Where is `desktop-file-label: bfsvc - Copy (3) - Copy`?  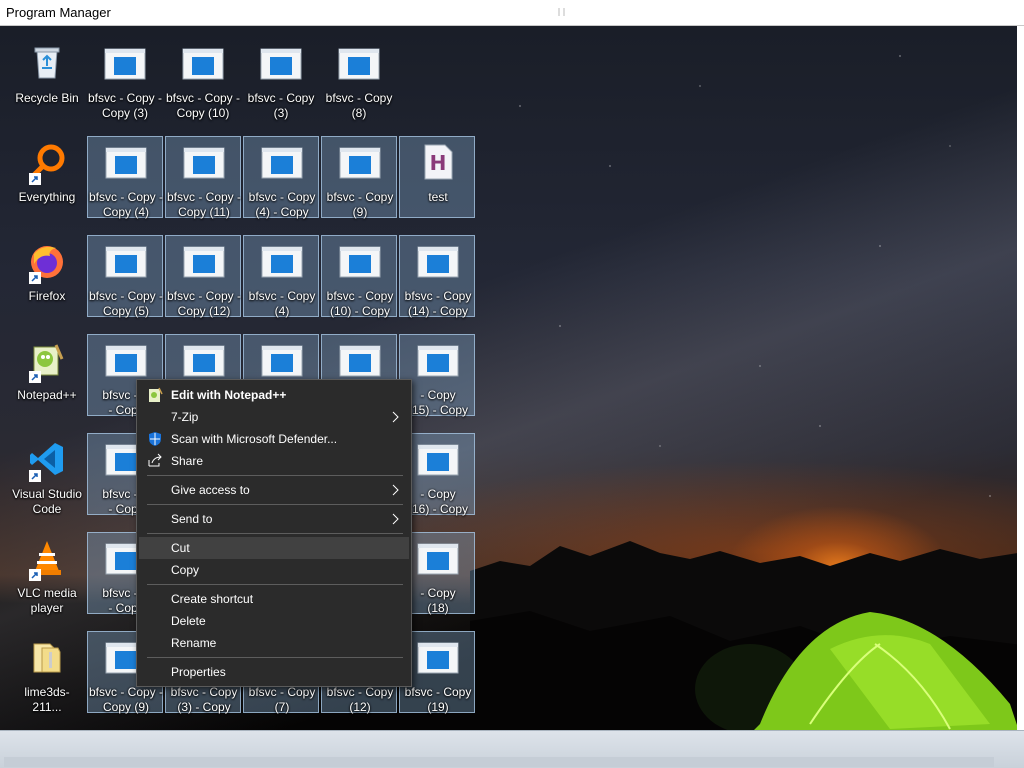 desktop-file-label: bfsvc - Copy (3) - Copy is located at coordinates (204, 699).